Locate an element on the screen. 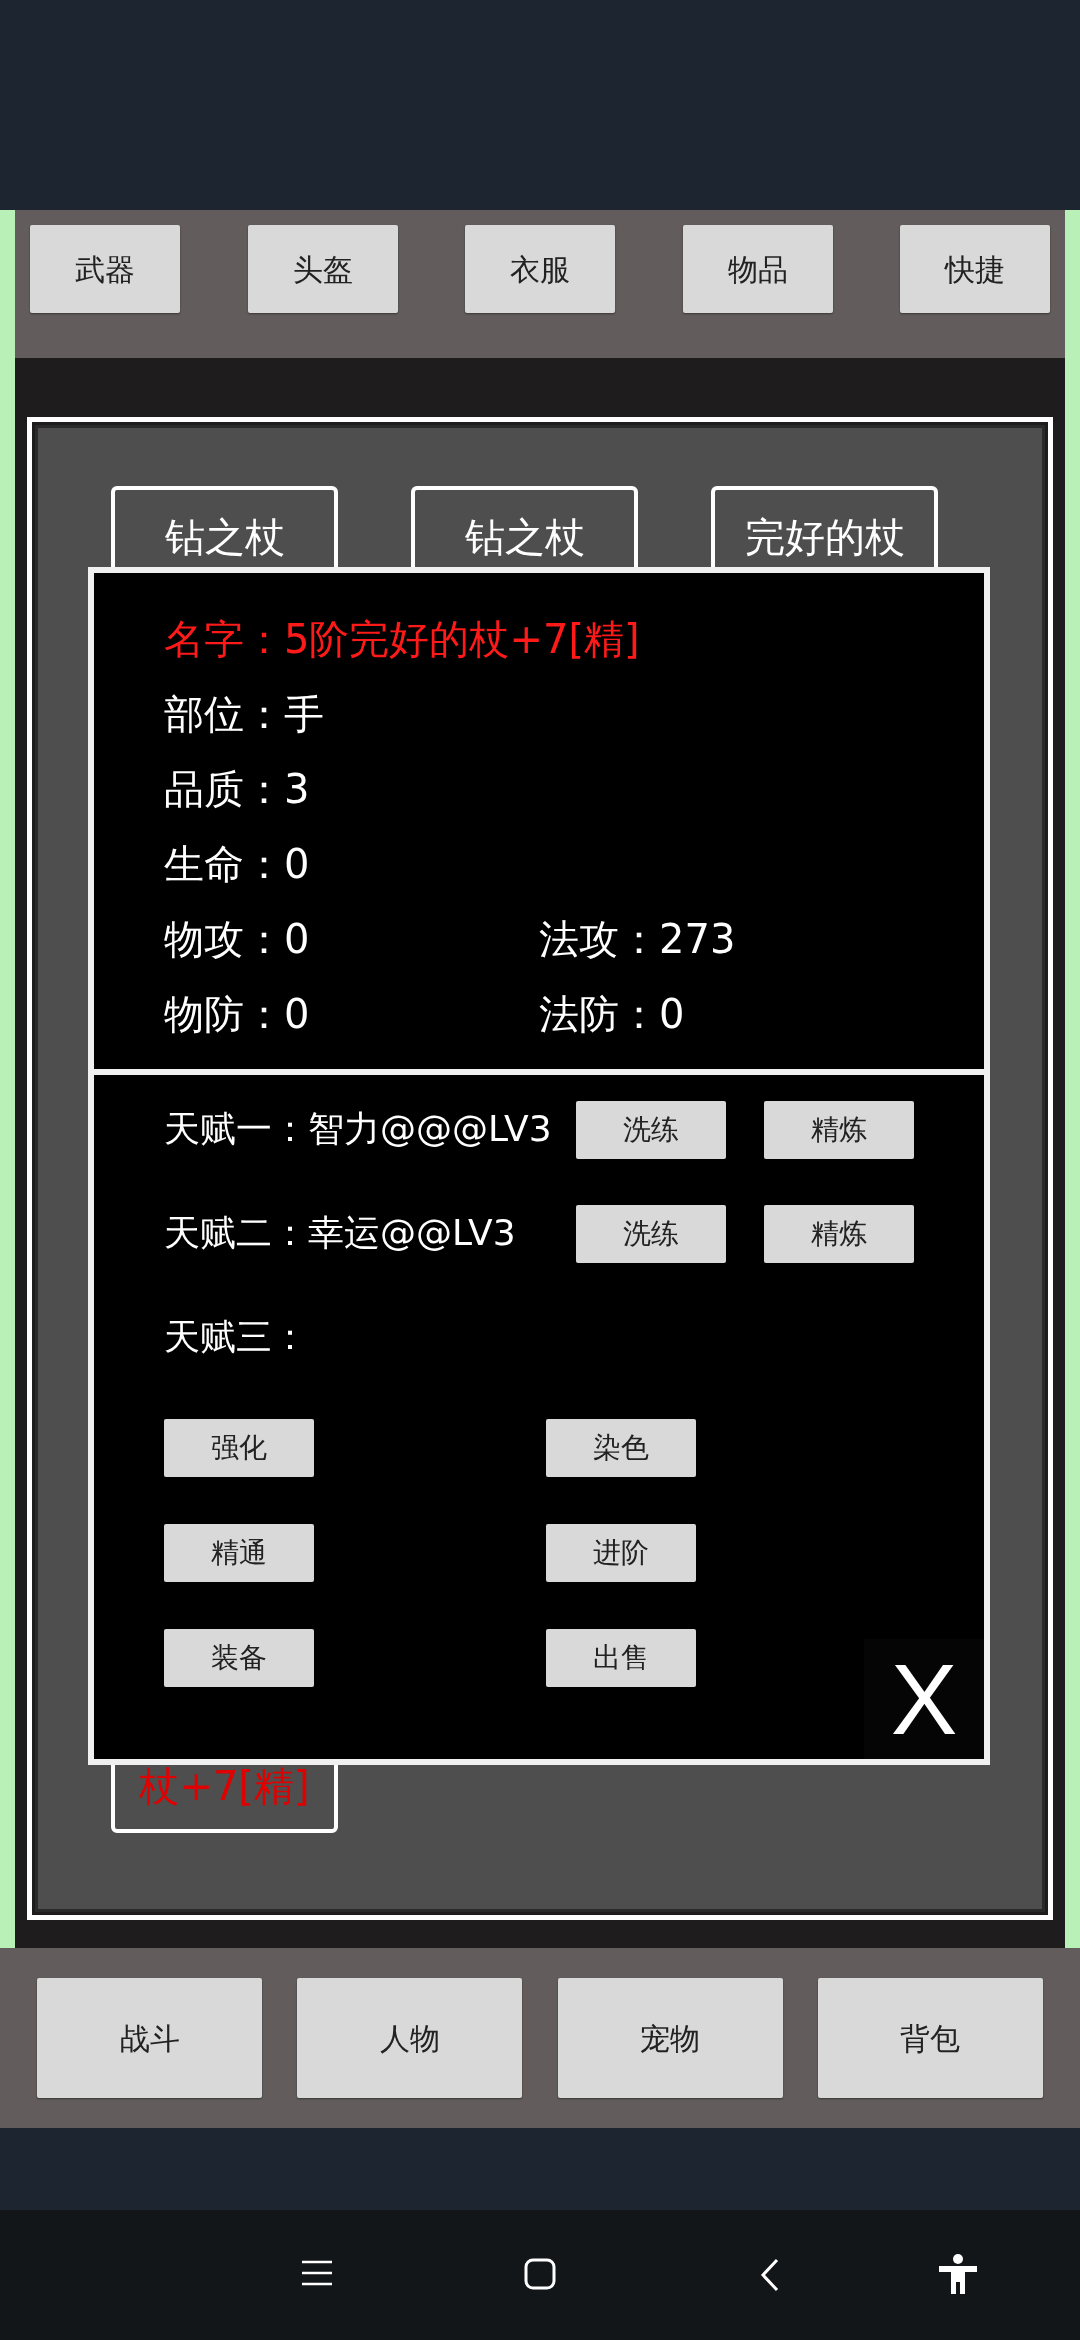 Image resolution: width=1080 pixels, height=2340 pixels. back-icon is located at coordinates (770, 2275).